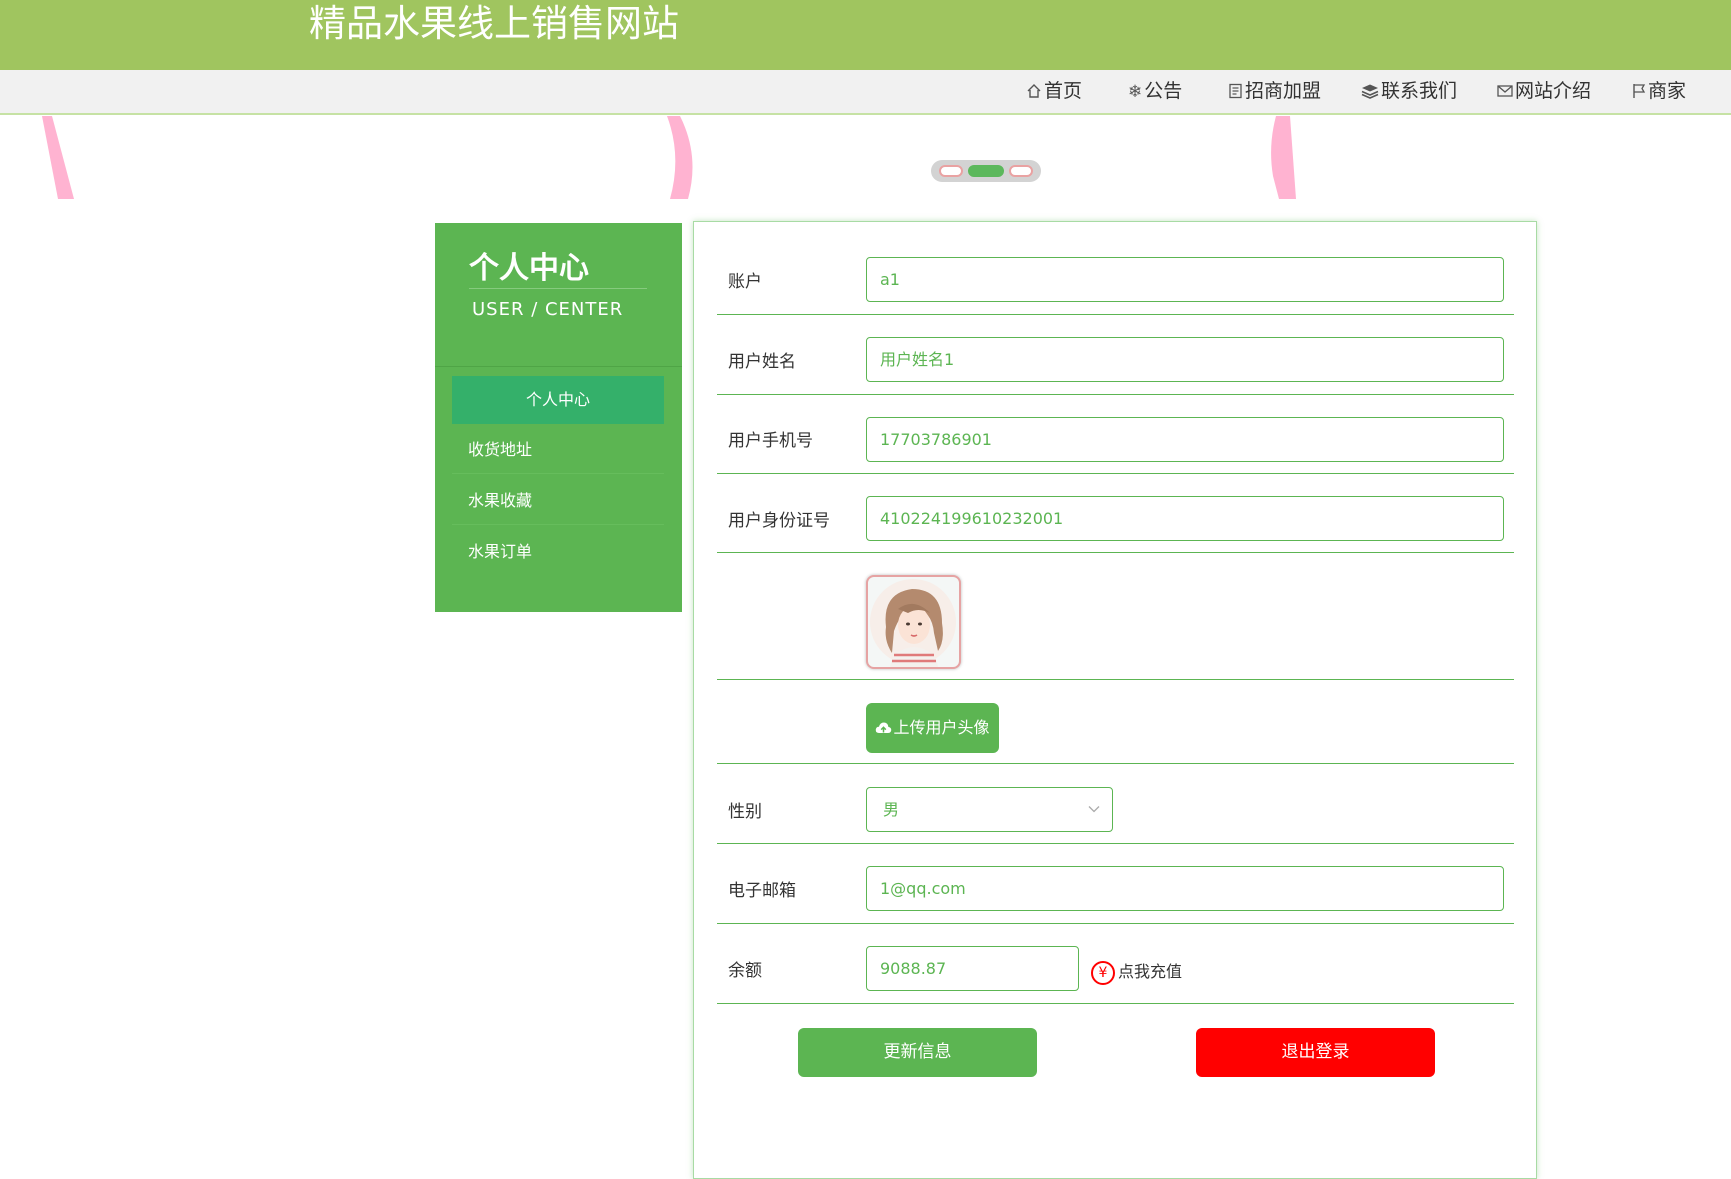 This screenshot has width=1731, height=1179. Describe the element at coordinates (1063, 91) in the screenshot. I see `nav-label: 首页` at that location.